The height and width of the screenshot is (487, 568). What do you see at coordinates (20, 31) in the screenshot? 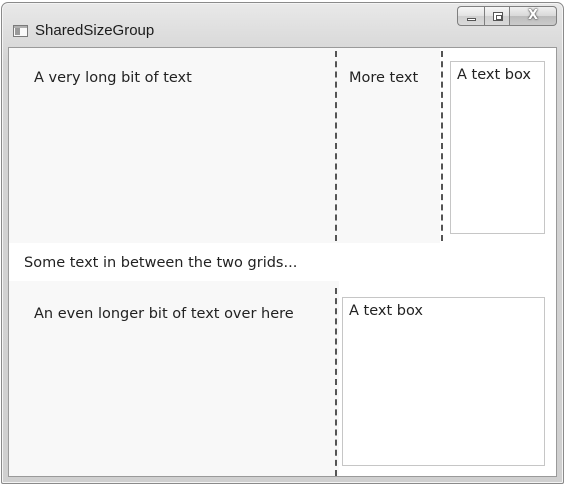
I see `app-icon` at bounding box center [20, 31].